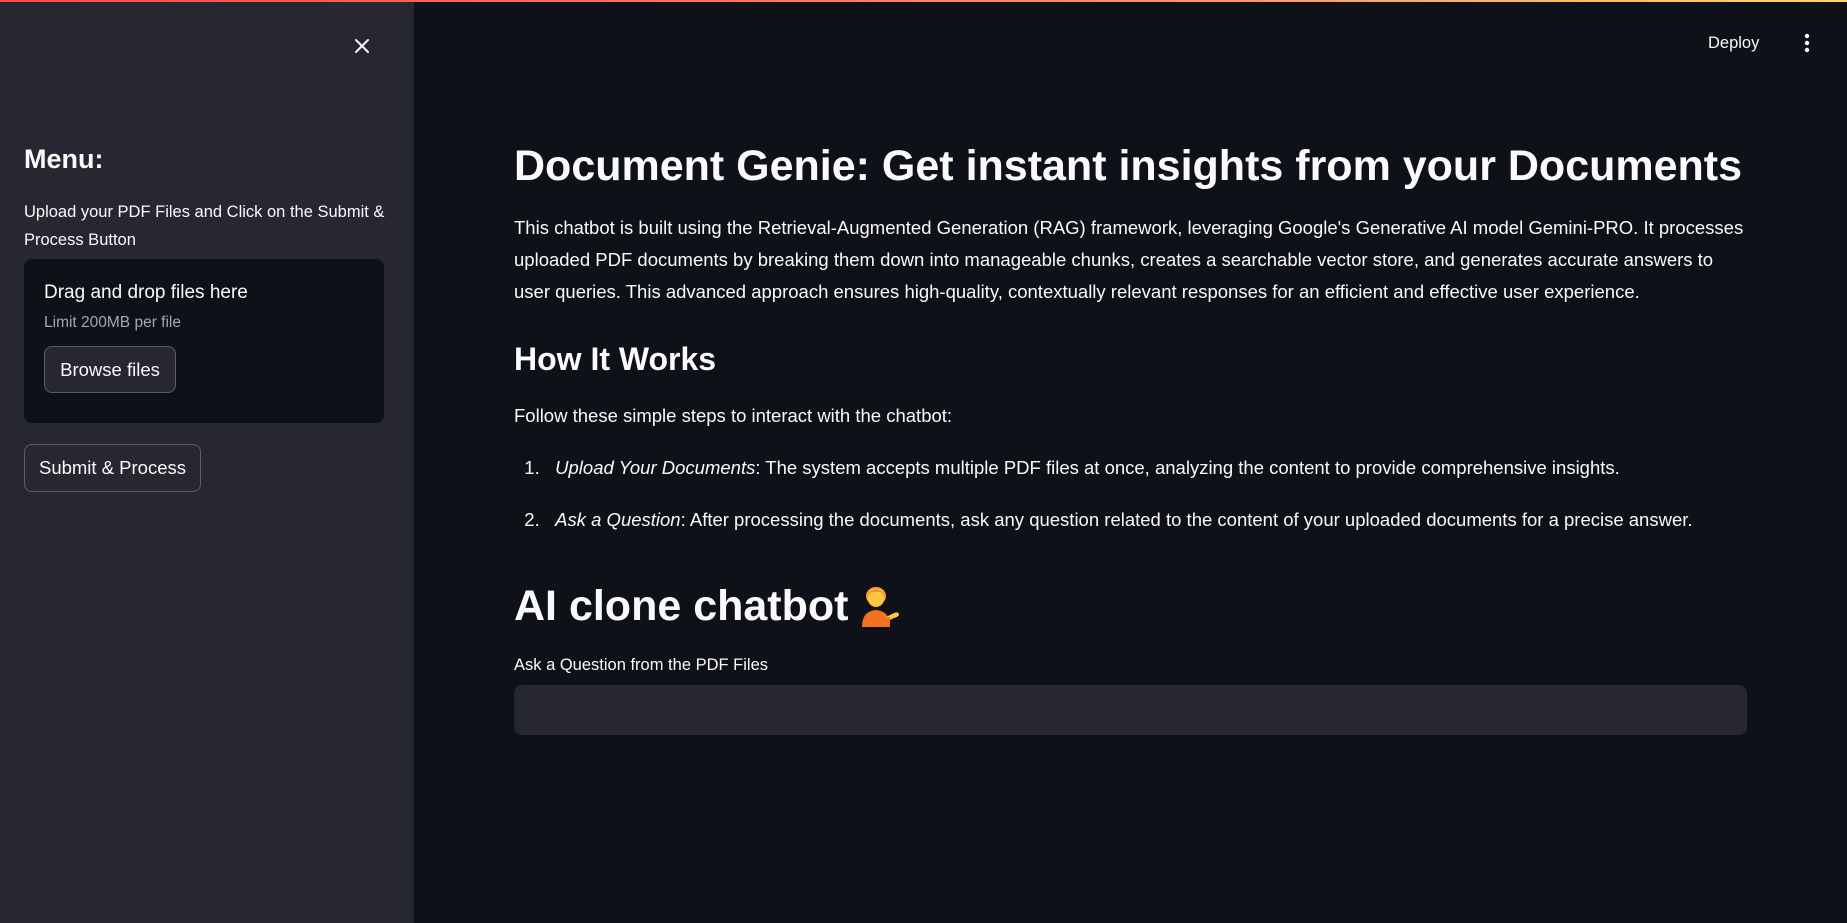 This screenshot has height=923, width=1847. Describe the element at coordinates (615, 359) in the screenshot. I see `how-it-works-heading: How It Works` at that location.